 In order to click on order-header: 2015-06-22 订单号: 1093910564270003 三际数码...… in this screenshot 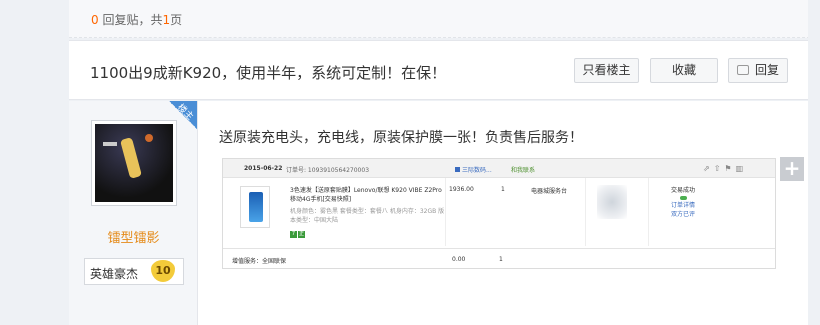, I will do `click(499, 168)`.